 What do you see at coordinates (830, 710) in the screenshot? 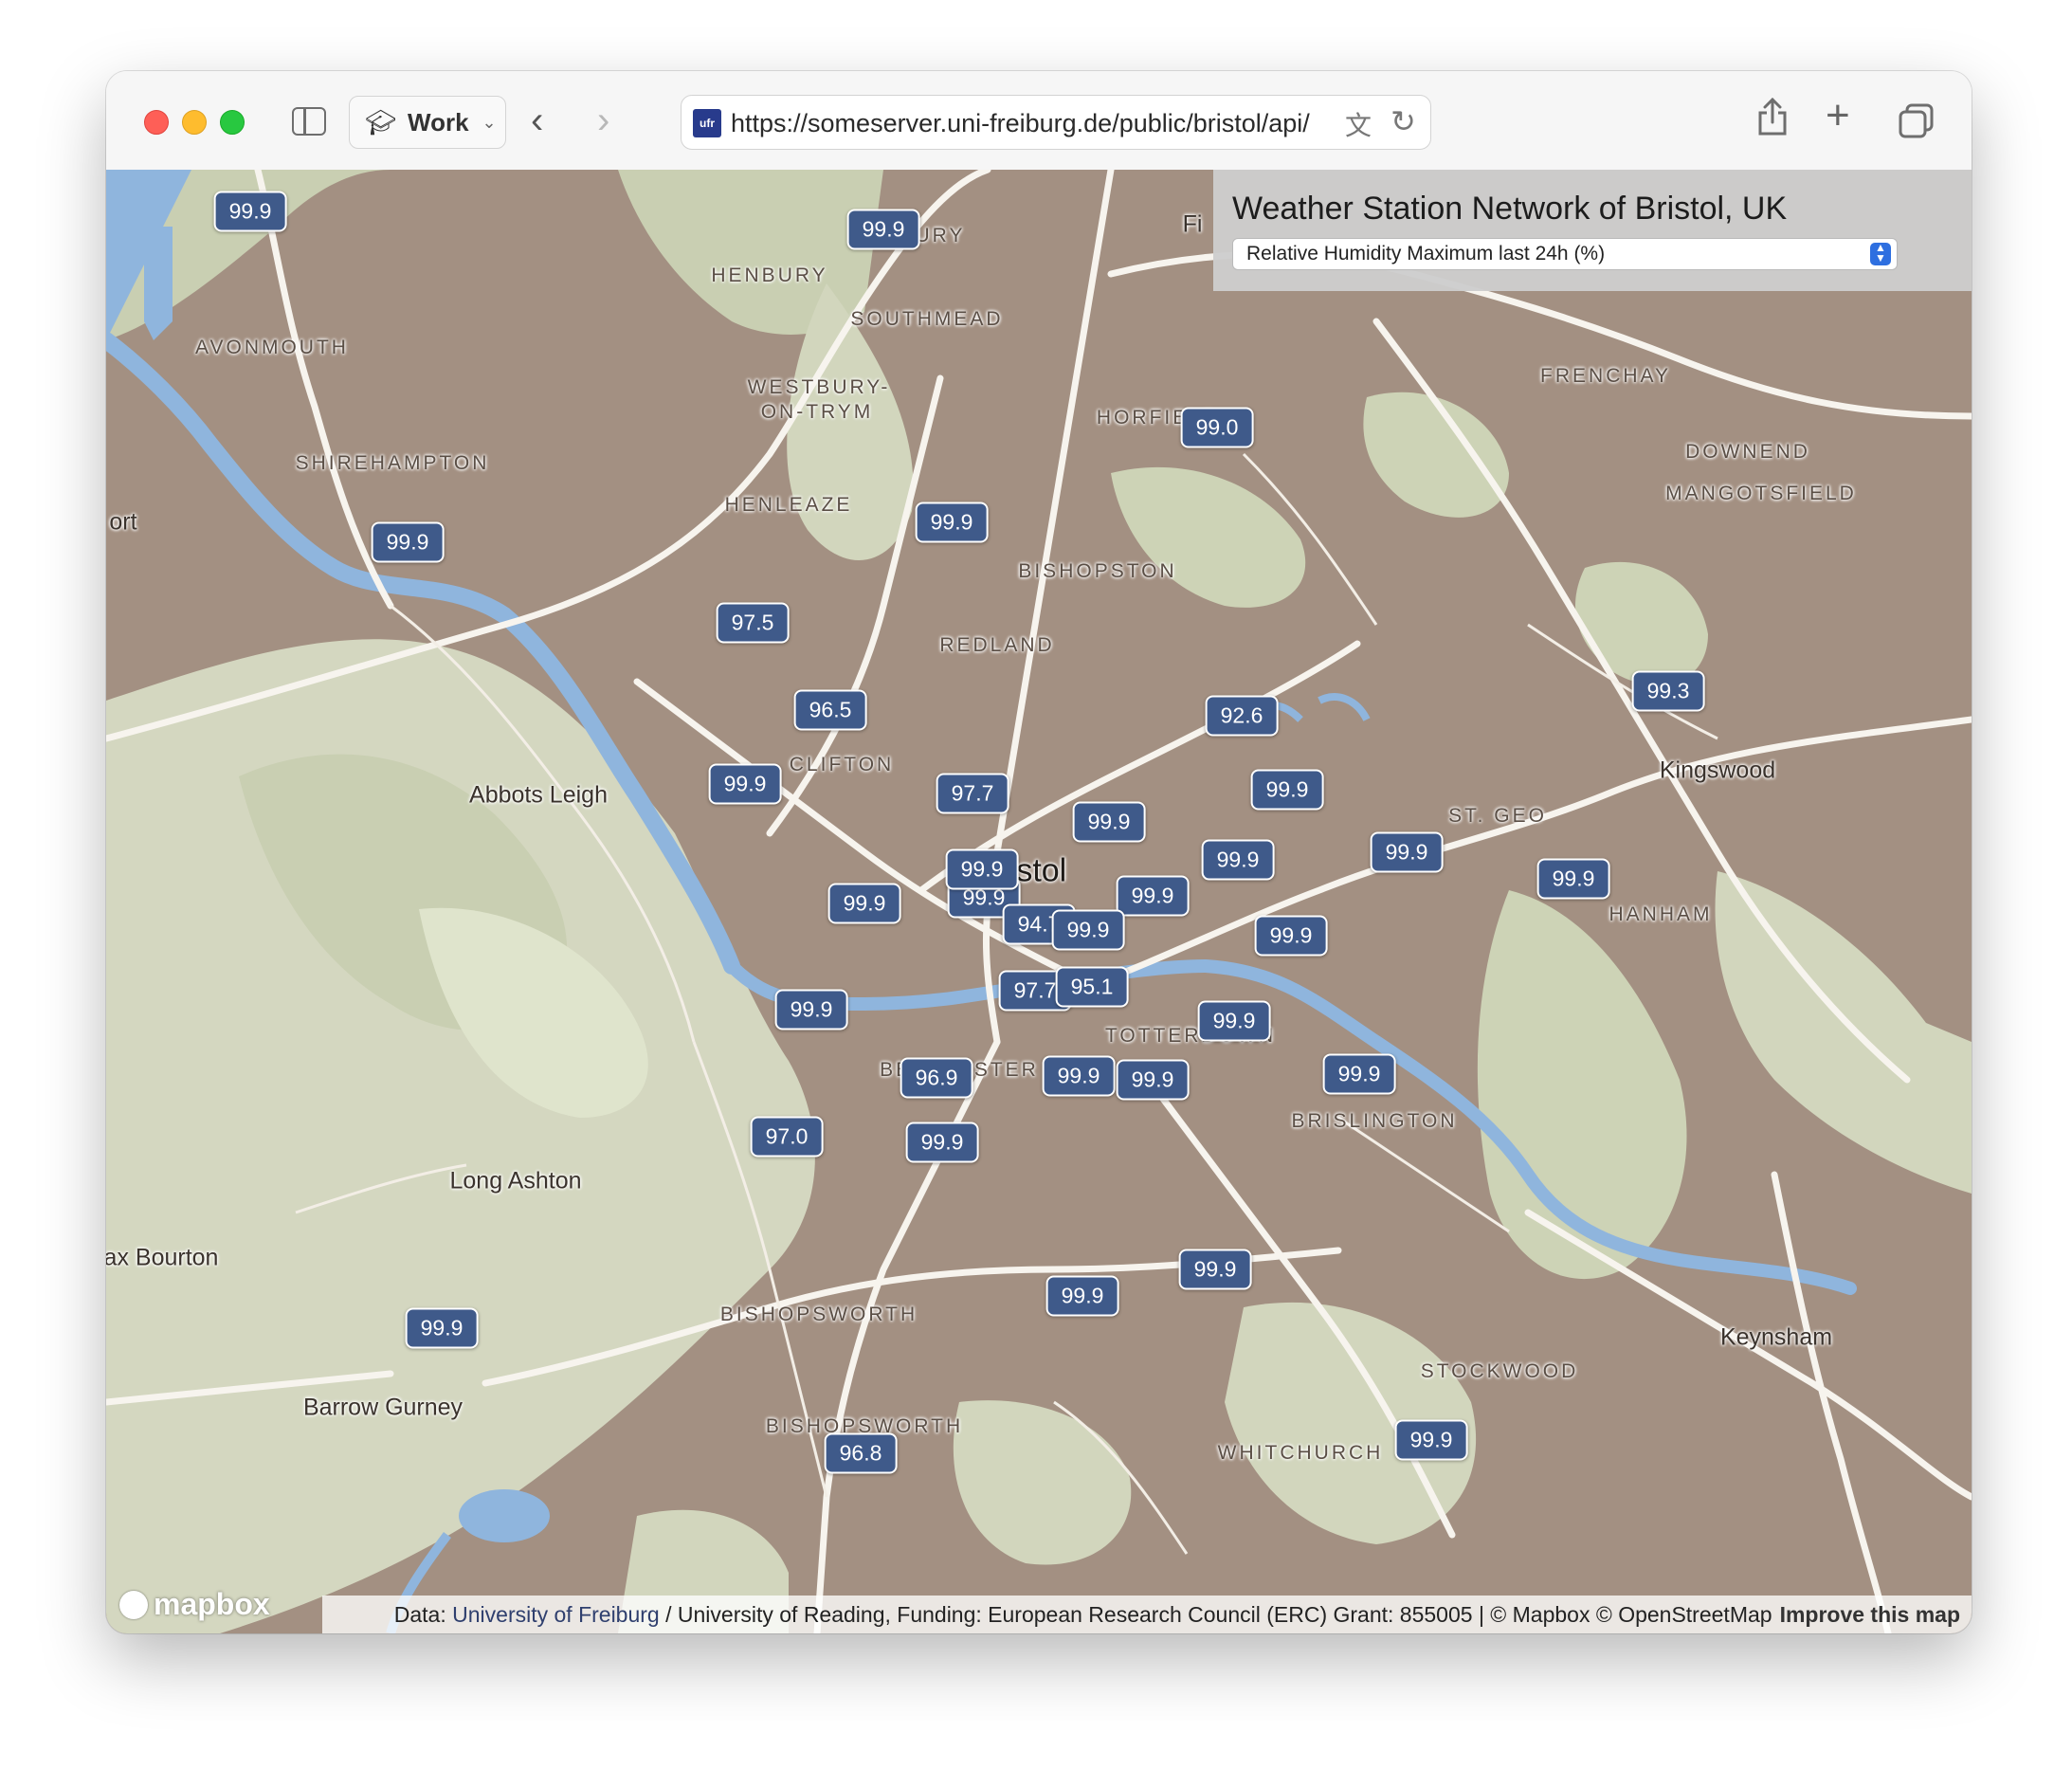
I see `station-marker: 96.5` at bounding box center [830, 710].